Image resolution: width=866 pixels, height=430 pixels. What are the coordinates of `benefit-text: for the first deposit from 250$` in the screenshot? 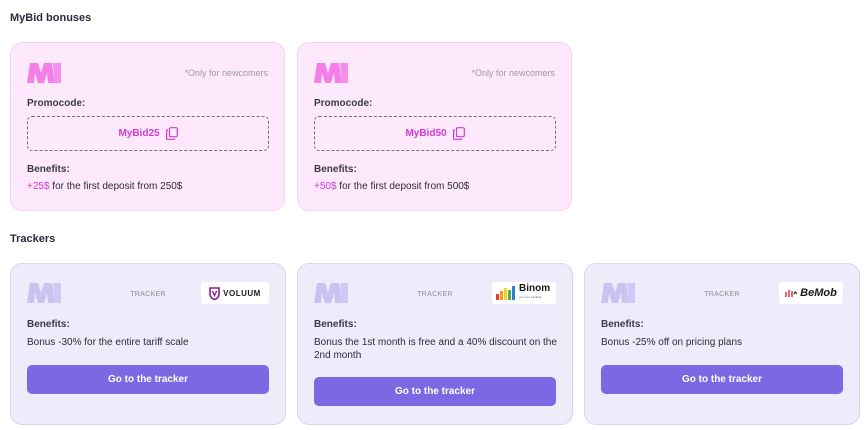 It's located at (116, 186).